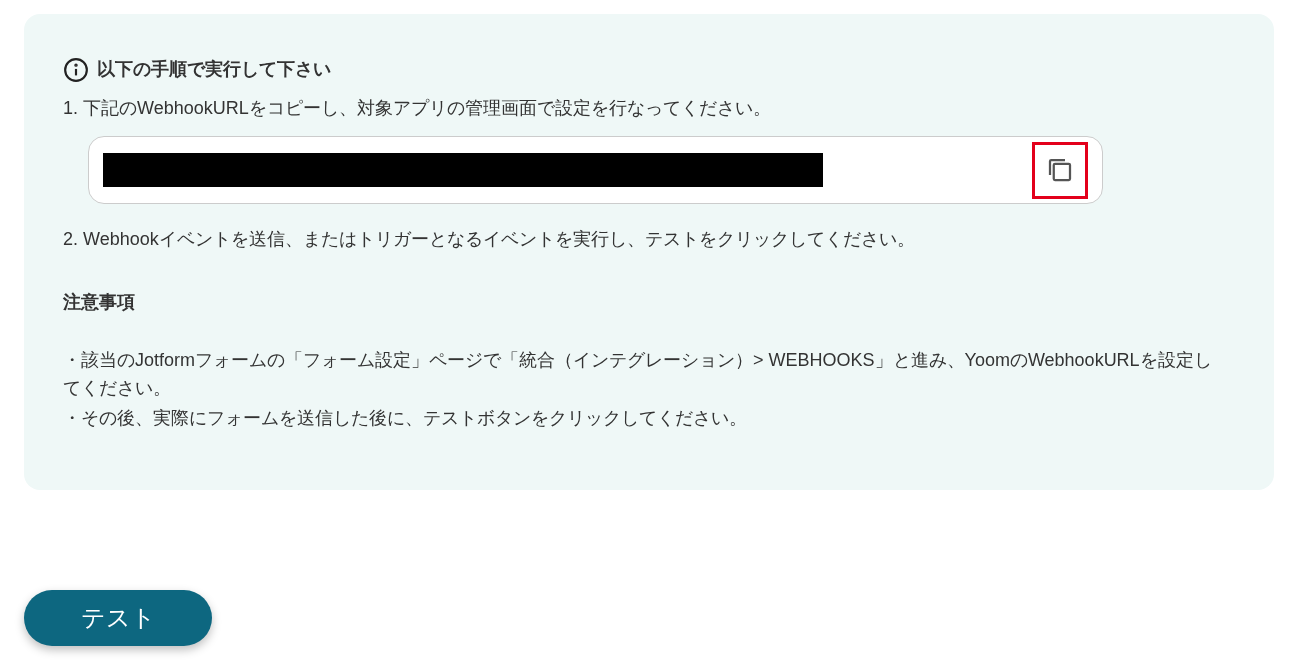 The width and height of the screenshot is (1298, 665). Describe the element at coordinates (99, 302) in the screenshot. I see `notes-heading: 注意事項` at that location.